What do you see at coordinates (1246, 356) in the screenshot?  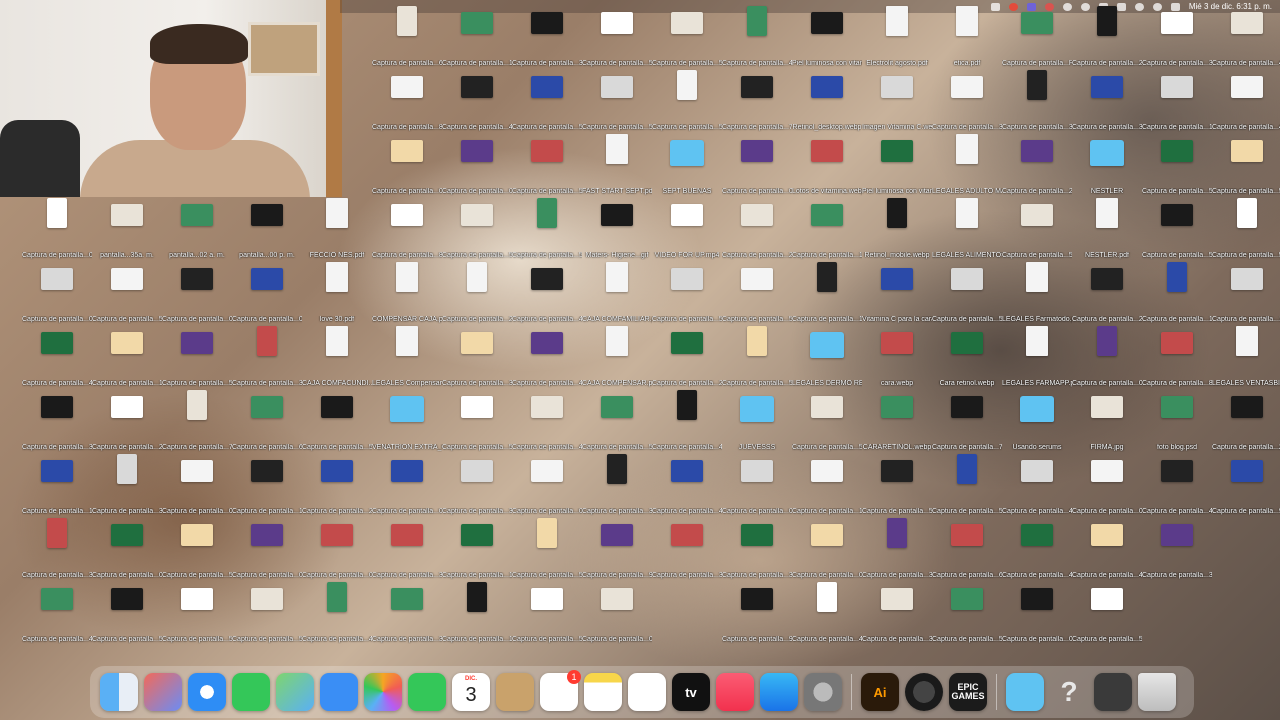 I see `desktop-file-icon: LEGALES VENTASBIEN.pdf` at bounding box center [1246, 356].